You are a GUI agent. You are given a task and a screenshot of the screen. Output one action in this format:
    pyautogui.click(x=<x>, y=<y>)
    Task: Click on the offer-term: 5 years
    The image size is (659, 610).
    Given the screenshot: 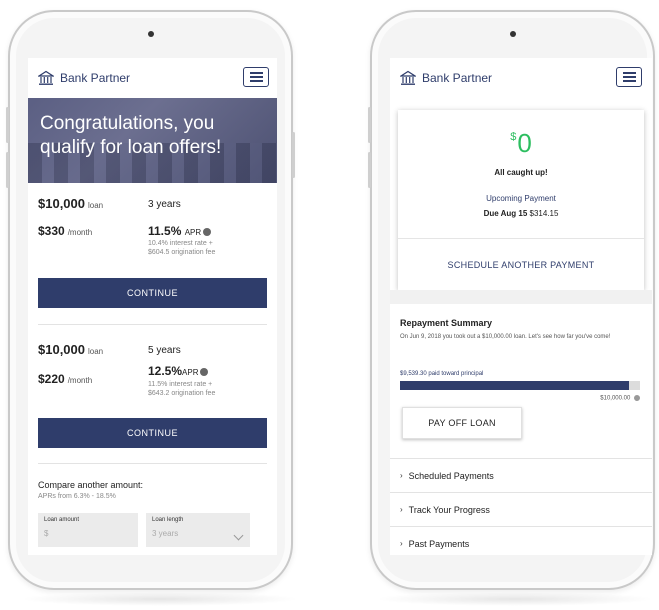 What is the action you would take?
    pyautogui.click(x=164, y=350)
    